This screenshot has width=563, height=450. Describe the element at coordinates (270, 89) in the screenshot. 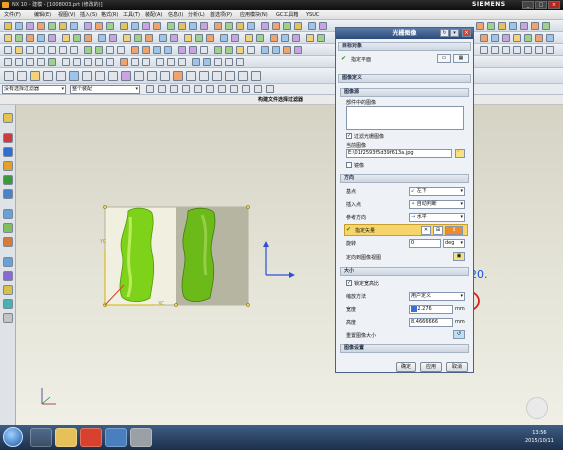

I see `bounded-grid-icon` at that location.